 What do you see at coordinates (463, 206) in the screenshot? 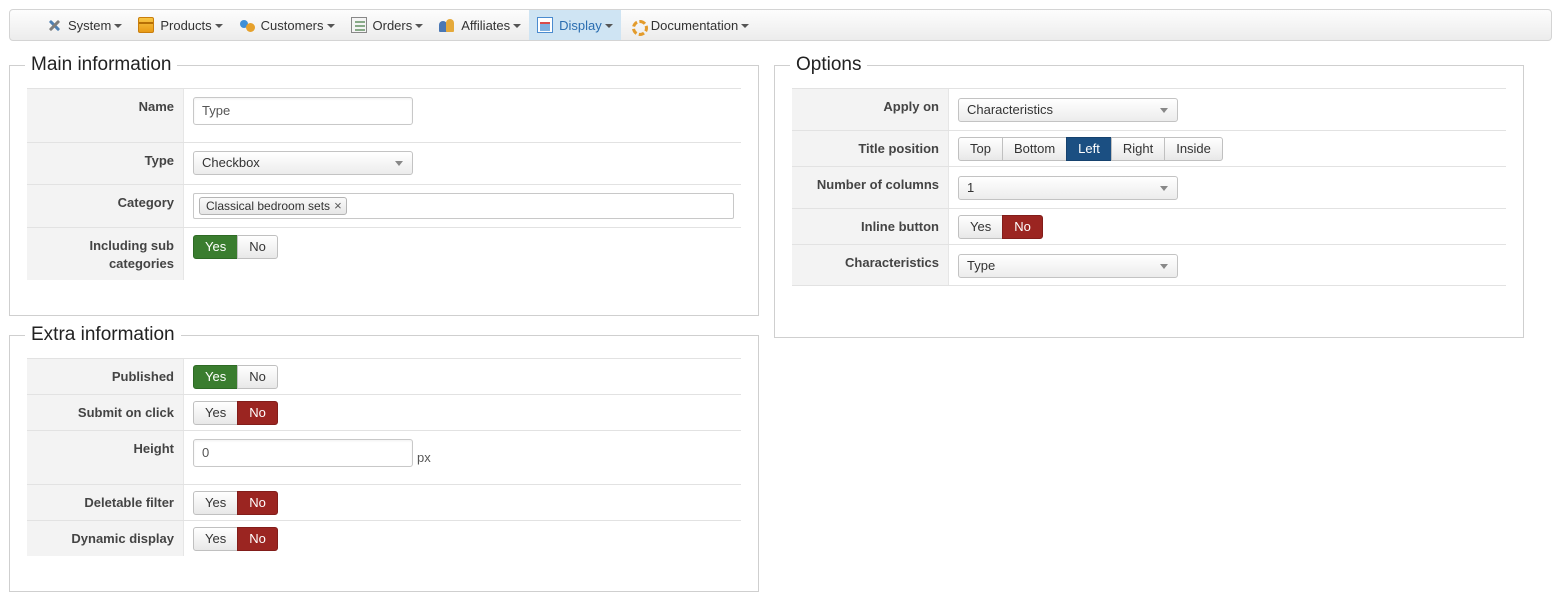
I see `category-tags-input: Classical bedroom sets ×` at bounding box center [463, 206].